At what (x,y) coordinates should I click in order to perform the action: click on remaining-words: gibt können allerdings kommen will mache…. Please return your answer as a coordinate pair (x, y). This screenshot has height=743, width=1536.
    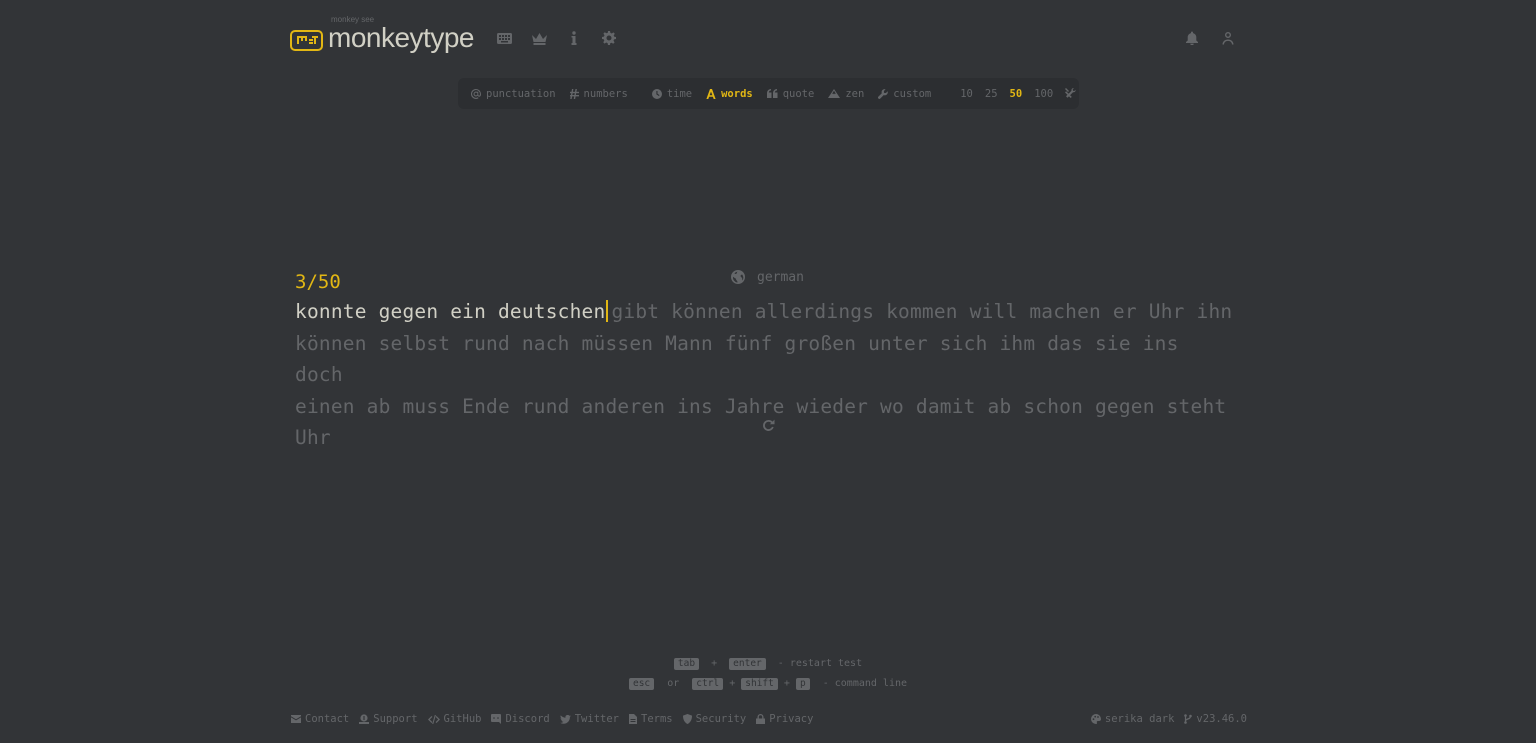
    Looking at the image, I should click on (922, 311).